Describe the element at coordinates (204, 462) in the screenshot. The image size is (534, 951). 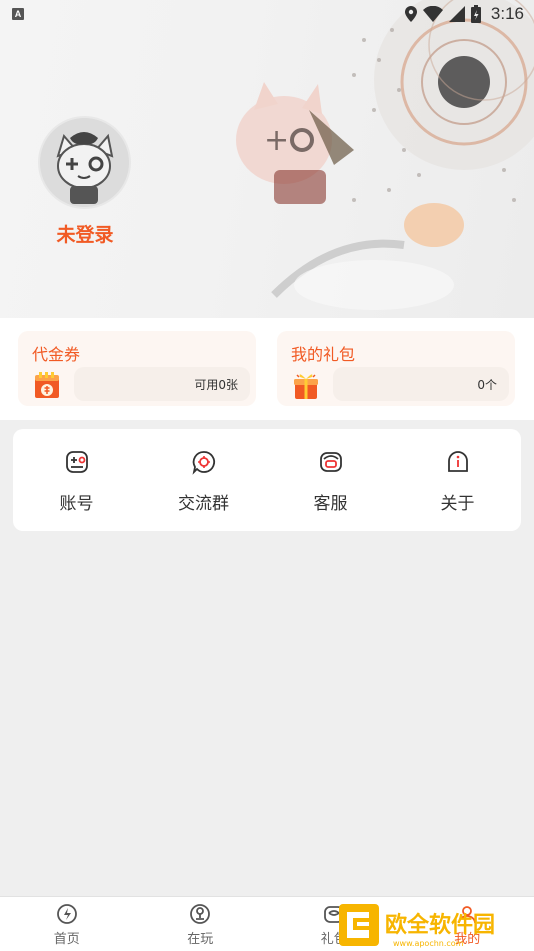
I see `chat-group-icon` at that location.